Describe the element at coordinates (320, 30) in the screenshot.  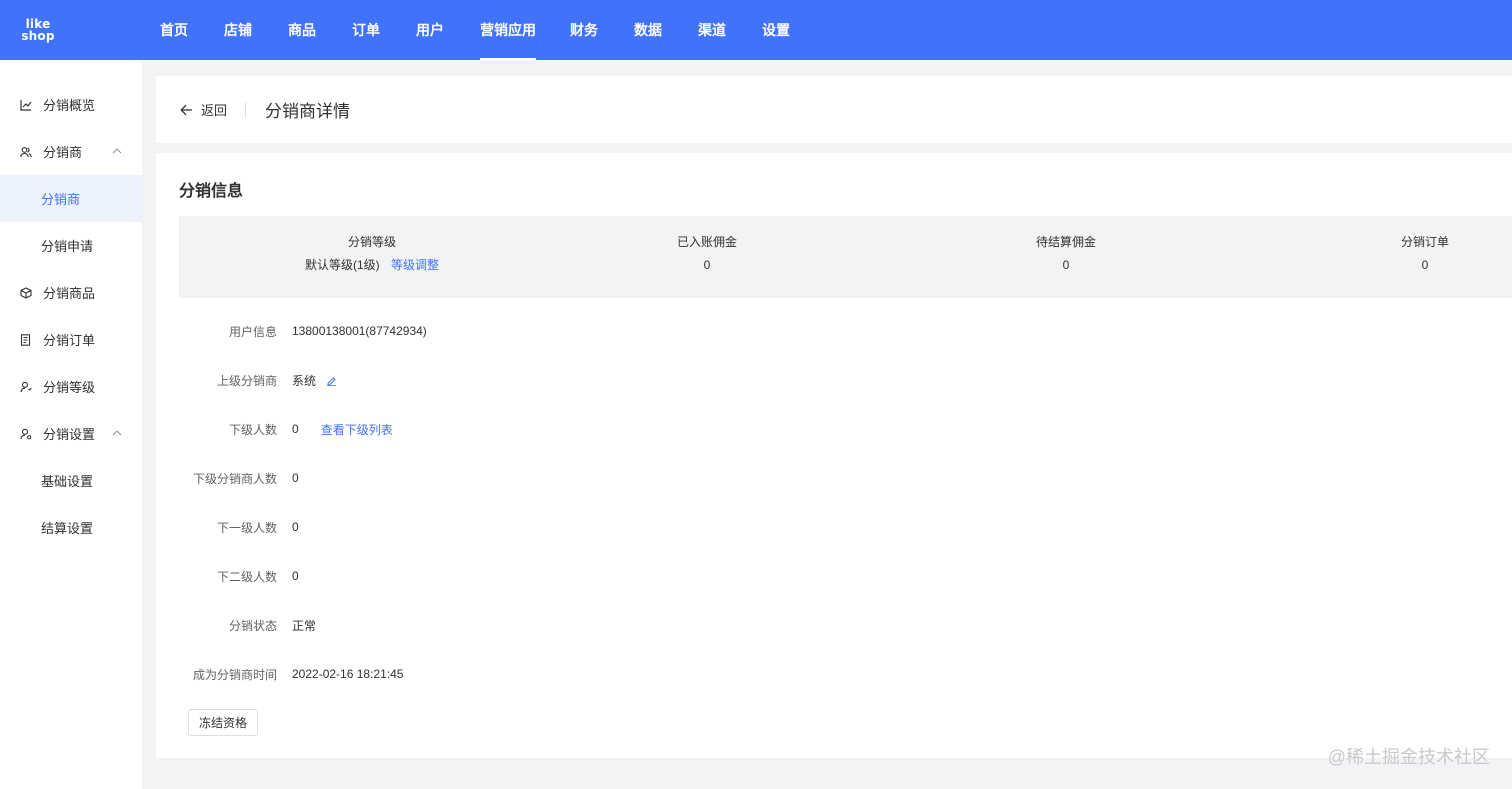
I see `nav-goods: 商品` at that location.